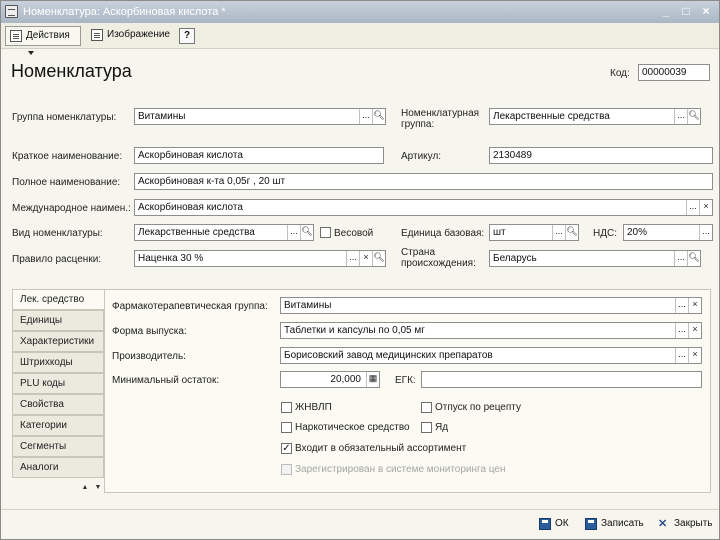  I want to click on country-label: Страна происхождения:, so click(438, 258).